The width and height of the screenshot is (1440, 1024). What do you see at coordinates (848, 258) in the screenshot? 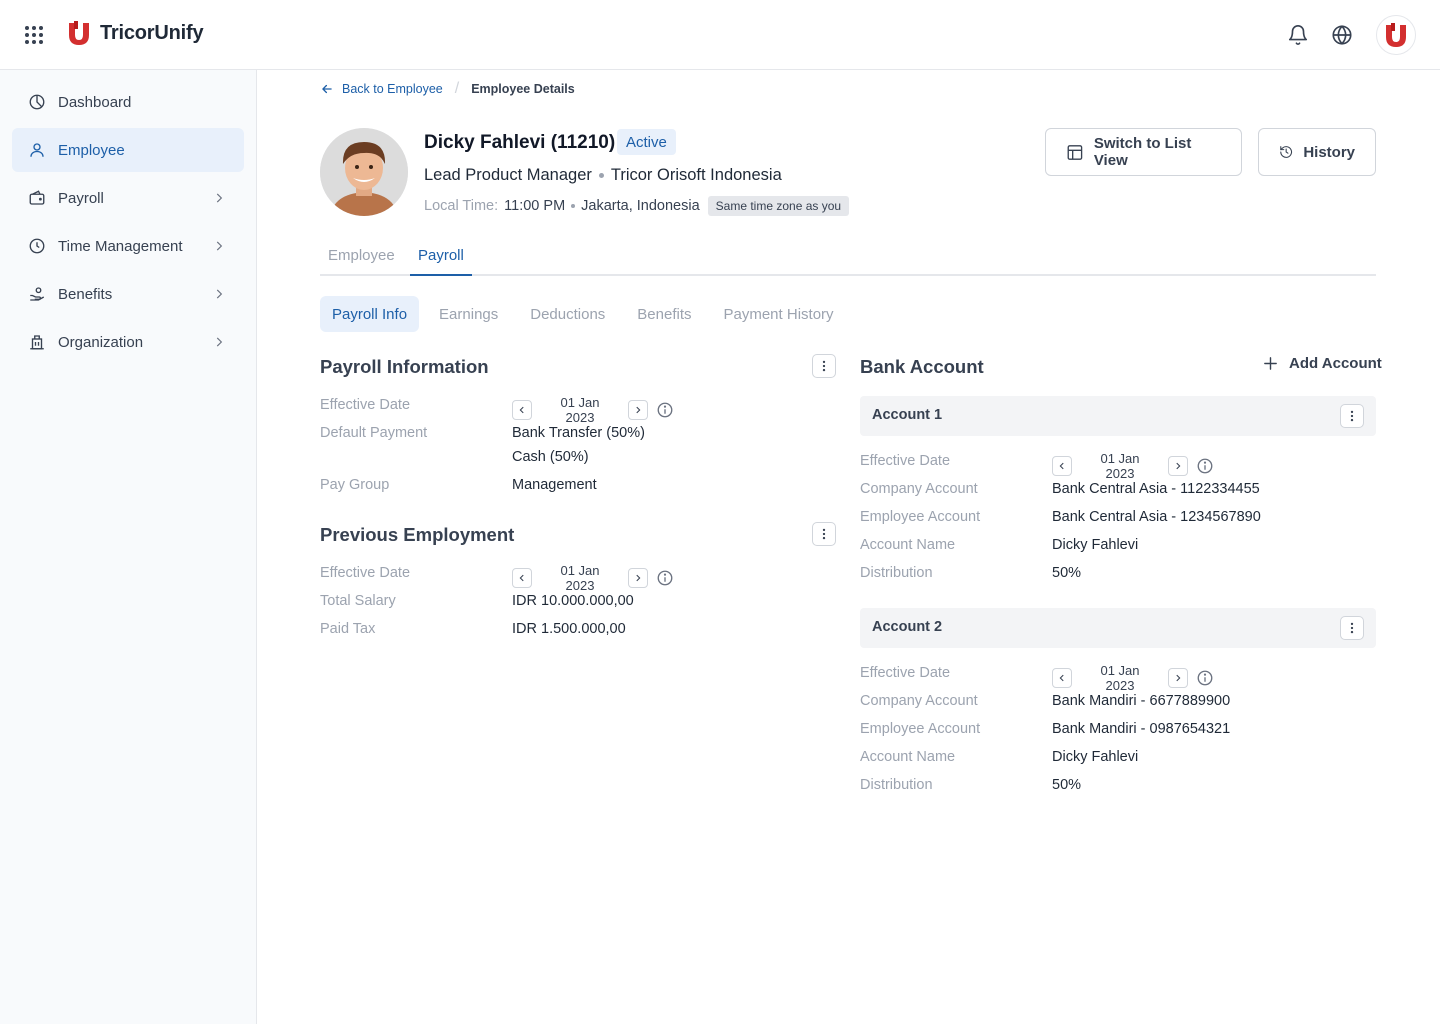
I see `main-tabs: Employee Payroll` at bounding box center [848, 258].